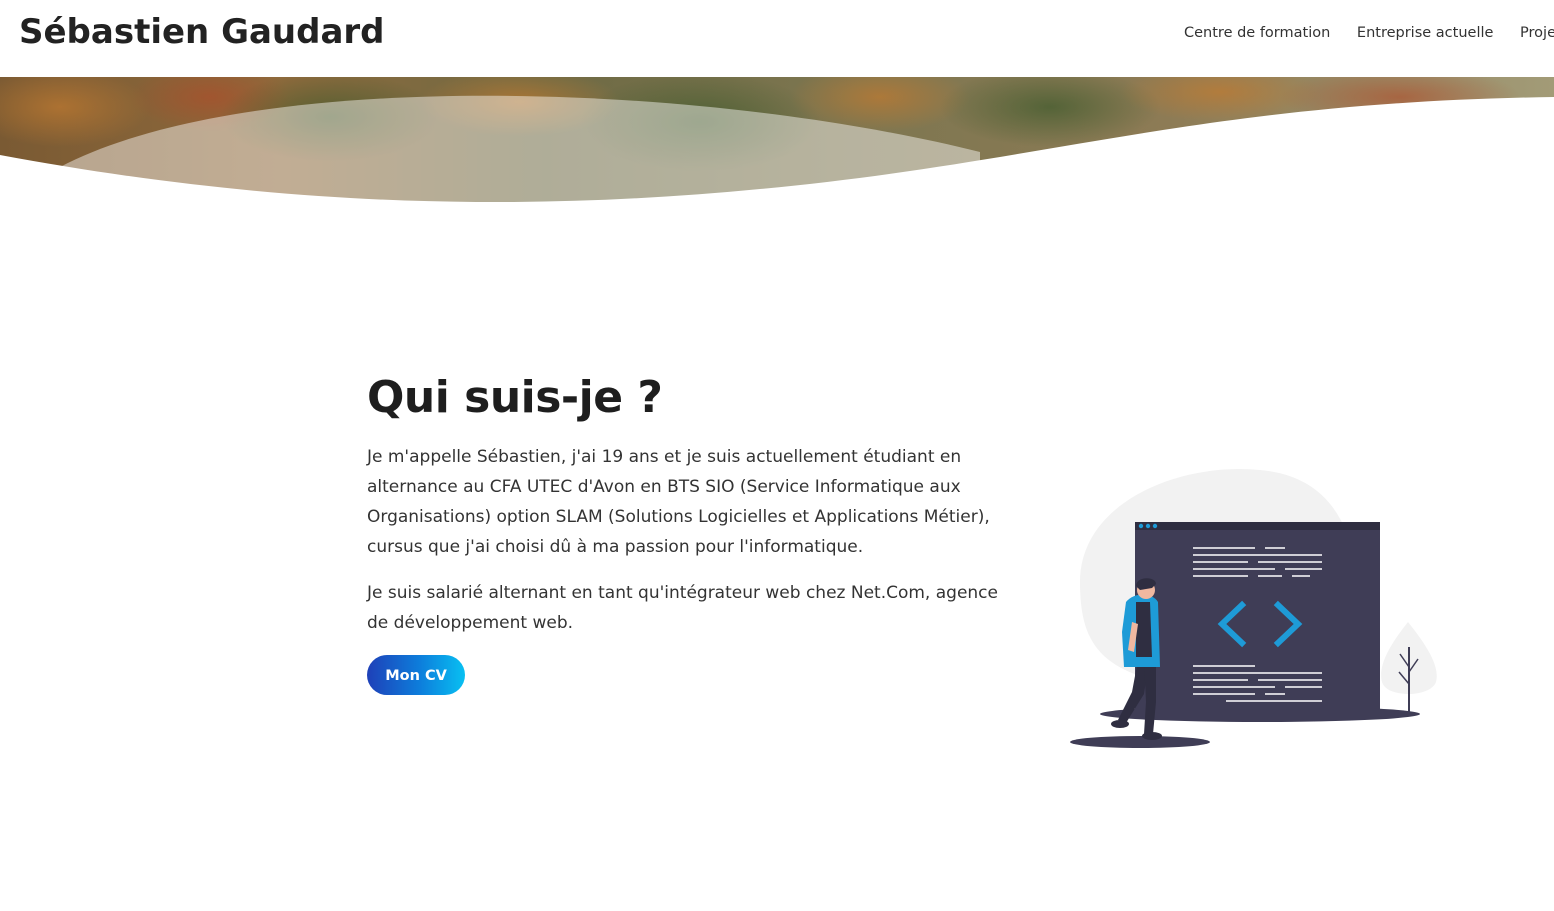 This screenshot has height=911, width=1554. I want to click on brand-link: Sébastien Gaudard, so click(202, 32).